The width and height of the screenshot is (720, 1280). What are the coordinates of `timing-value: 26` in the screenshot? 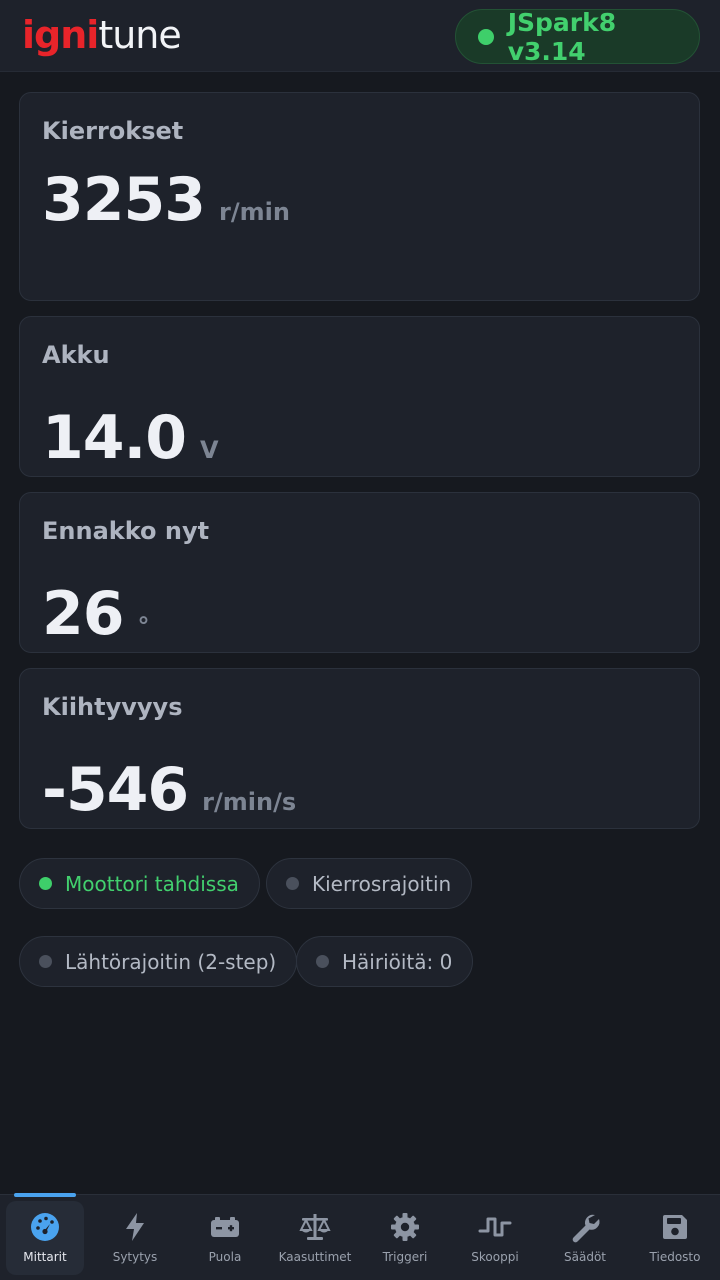 It's located at (83, 614).